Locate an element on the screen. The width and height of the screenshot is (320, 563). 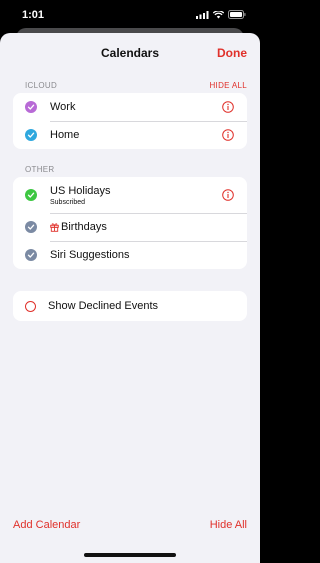
bottom-toolbar: Add Calendar Hide All is located at coordinates (130, 527).